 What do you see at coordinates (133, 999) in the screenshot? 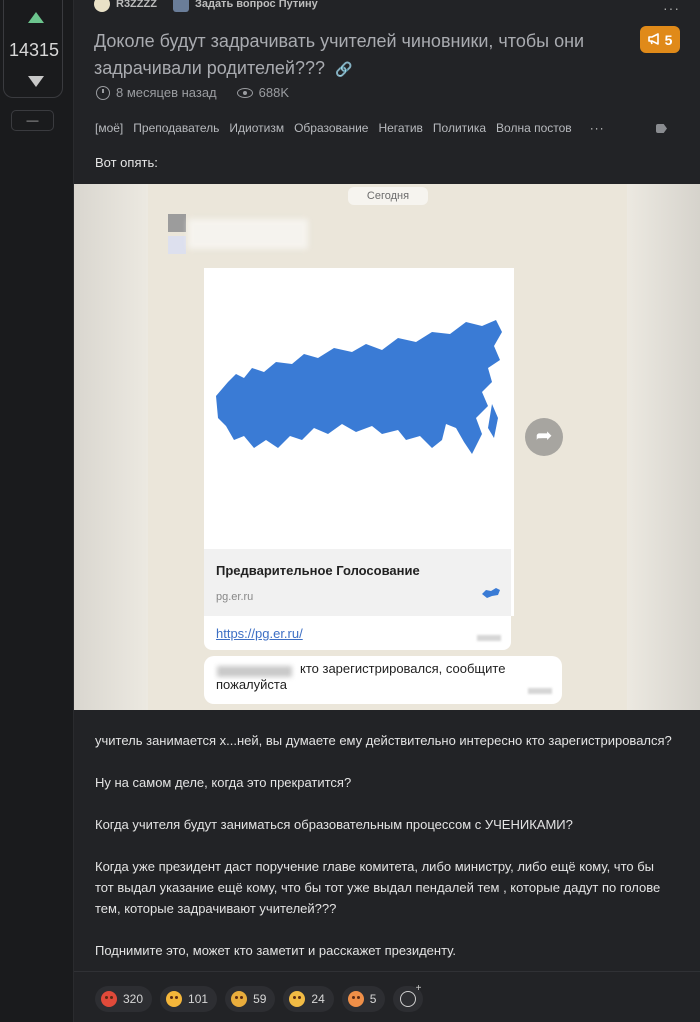
I see `reaction-count: 320` at bounding box center [133, 999].